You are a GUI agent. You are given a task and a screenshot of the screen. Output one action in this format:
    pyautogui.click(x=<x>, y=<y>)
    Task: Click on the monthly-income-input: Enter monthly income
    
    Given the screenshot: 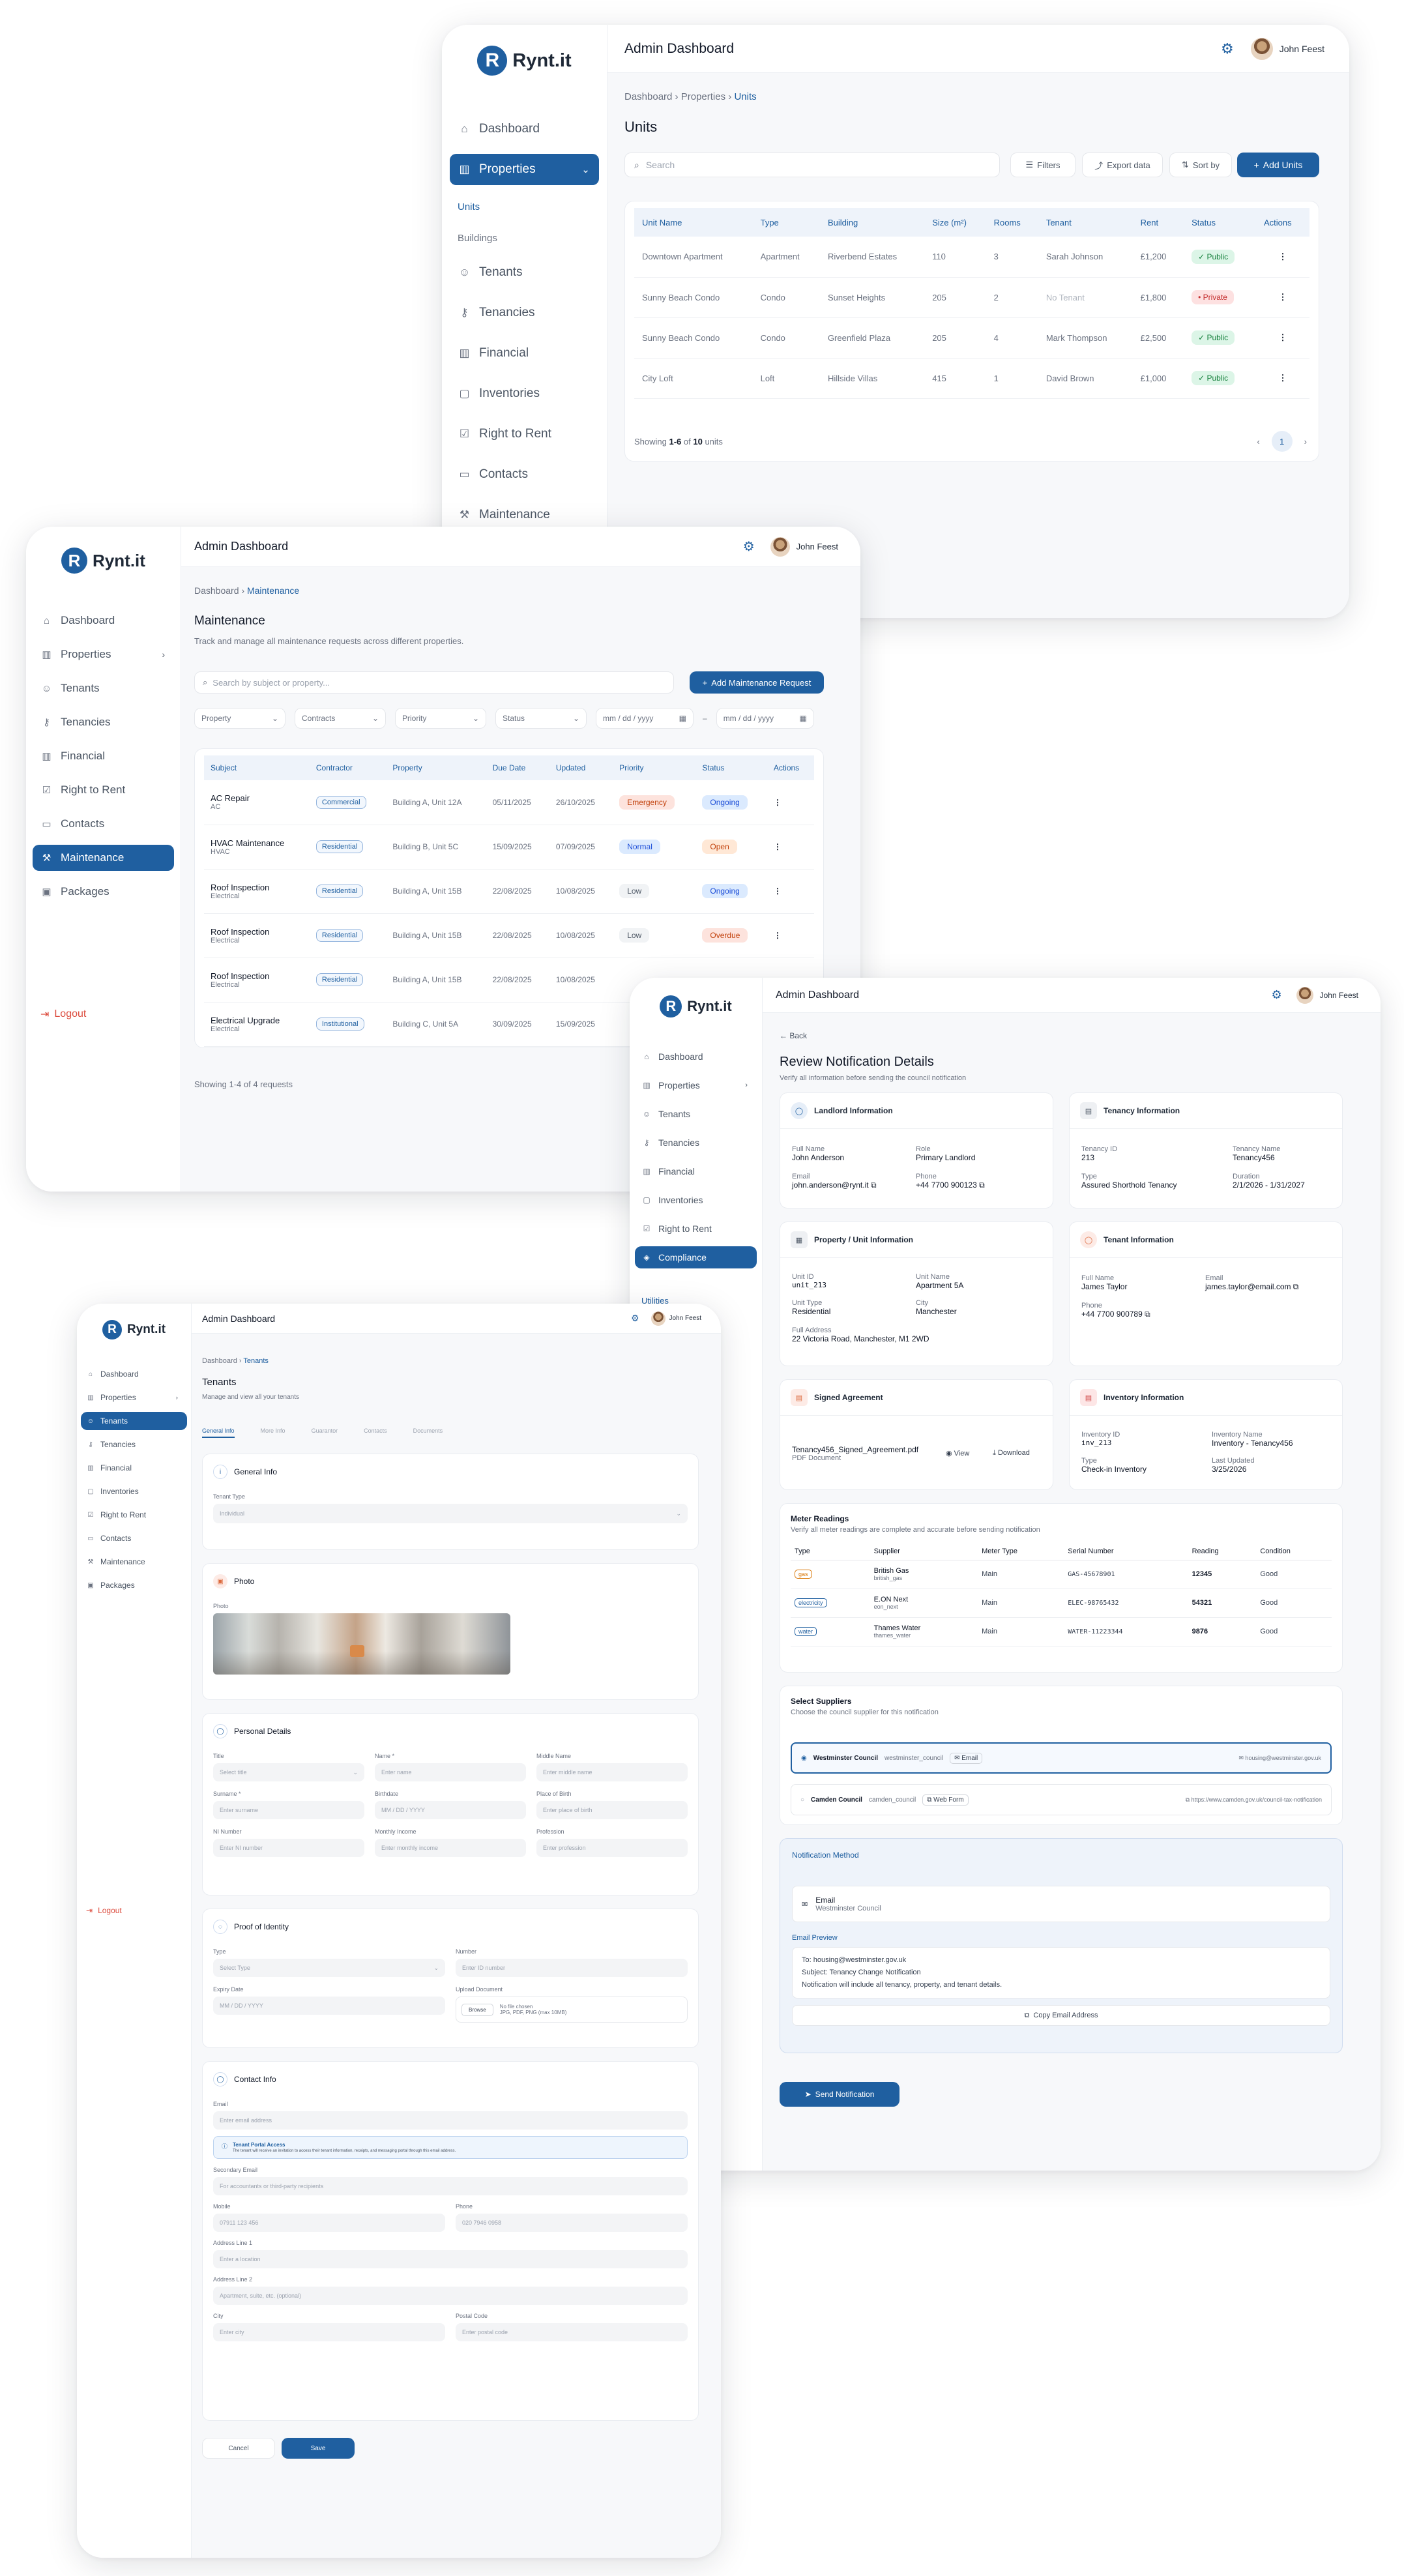 What is the action you would take?
    pyautogui.click(x=451, y=1848)
    